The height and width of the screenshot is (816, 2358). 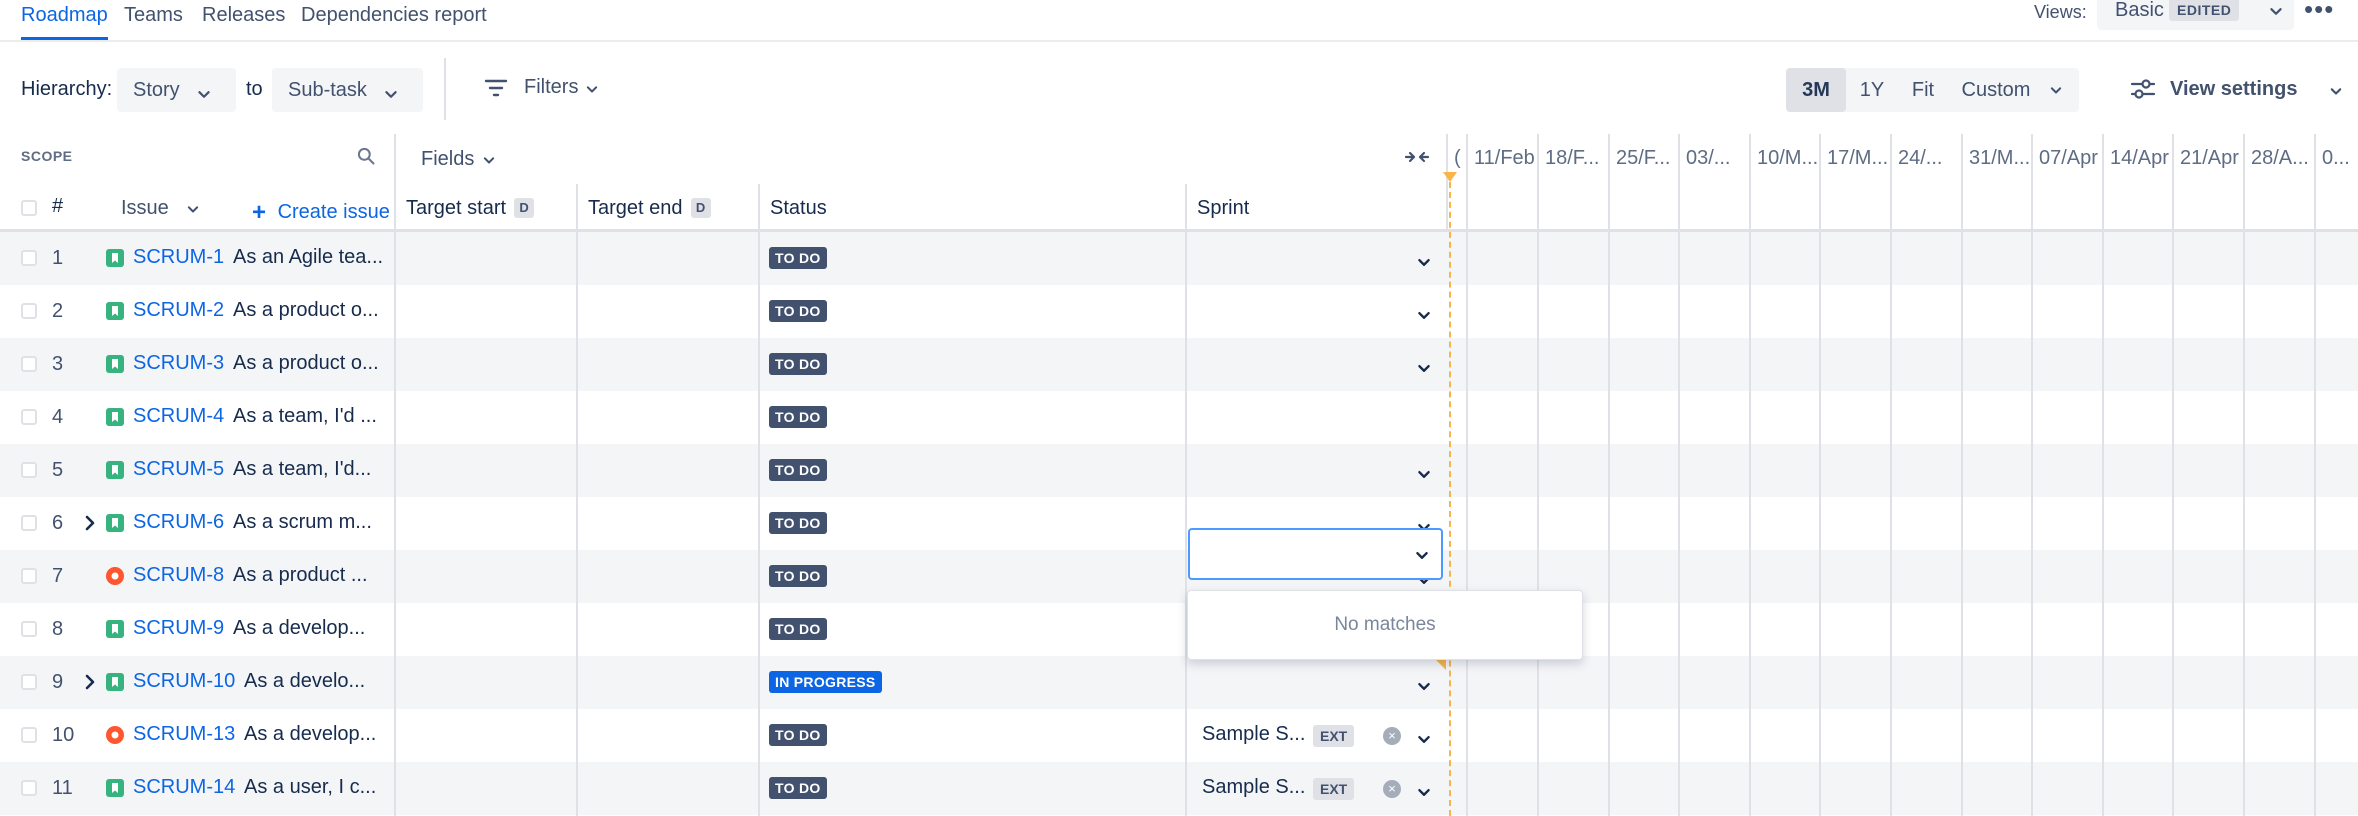 What do you see at coordinates (2195, 15) in the screenshot?
I see `views-select: Basic EDITED` at bounding box center [2195, 15].